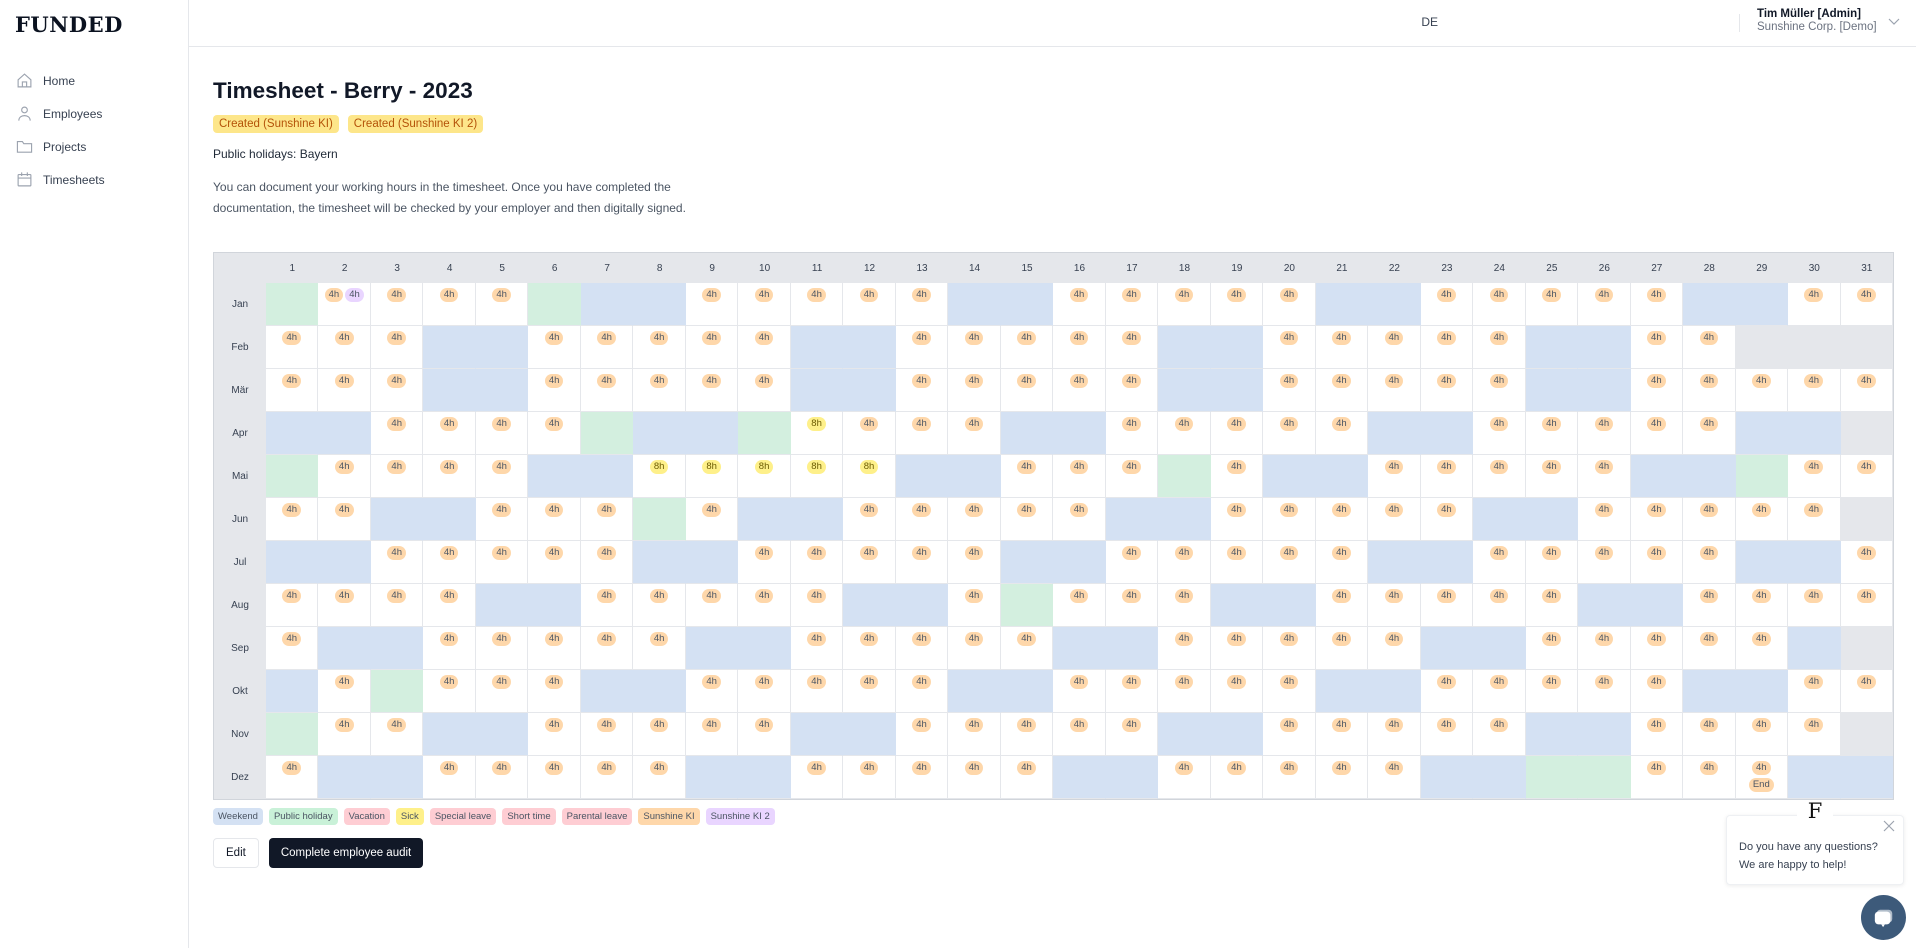 This screenshot has height=948, width=1916. I want to click on chat-button, so click(1883, 917).